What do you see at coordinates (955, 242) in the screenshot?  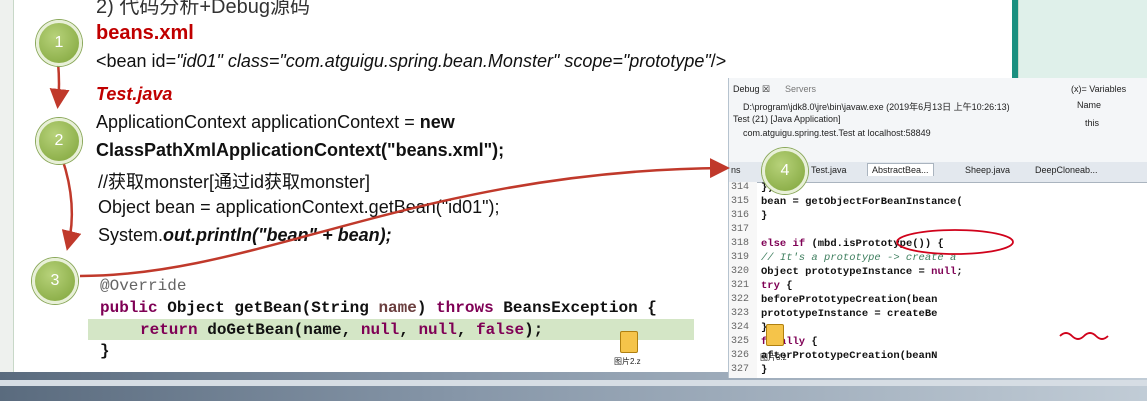 I see `isprototype-circle` at bounding box center [955, 242].